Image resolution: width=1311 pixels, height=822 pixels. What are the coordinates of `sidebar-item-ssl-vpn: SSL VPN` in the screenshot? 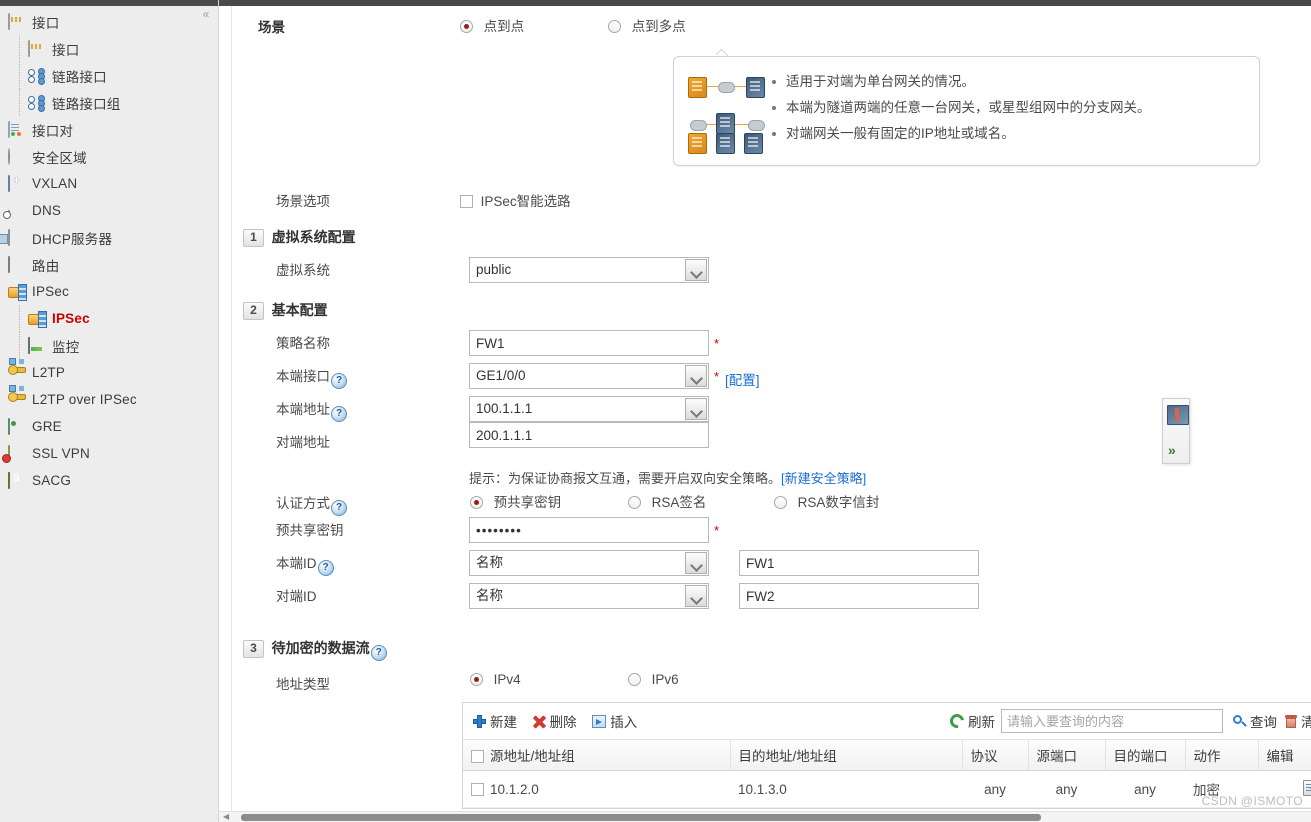 It's located at (109, 453).